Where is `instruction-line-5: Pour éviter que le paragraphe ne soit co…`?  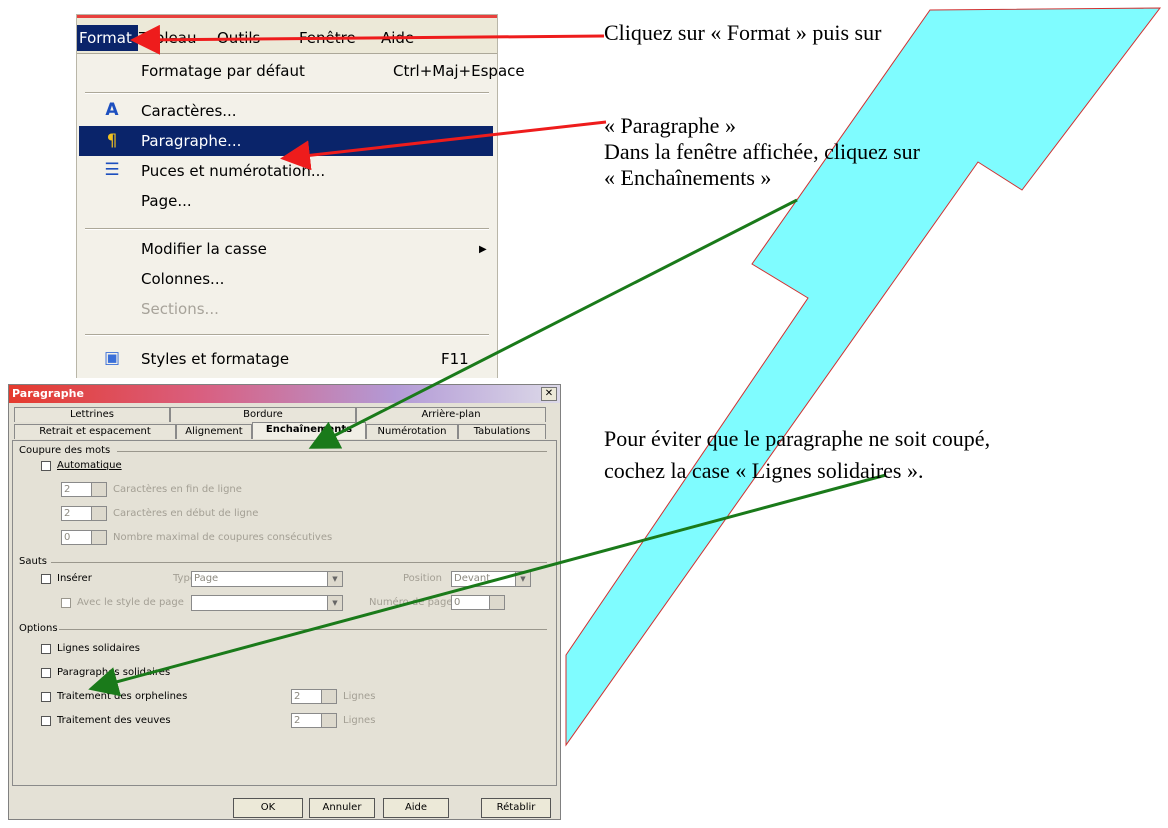
instruction-line-5: Pour éviter que le paragraphe ne soit co… is located at coordinates (797, 438).